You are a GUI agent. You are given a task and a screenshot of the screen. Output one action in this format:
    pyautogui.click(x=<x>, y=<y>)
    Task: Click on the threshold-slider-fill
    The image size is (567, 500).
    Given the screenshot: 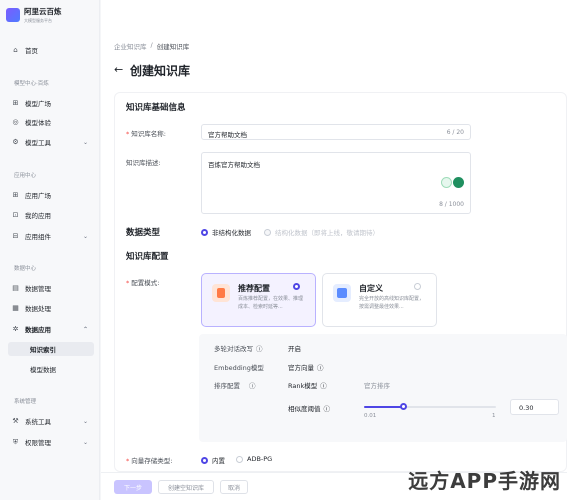 What is the action you would take?
    pyautogui.click(x=384, y=407)
    